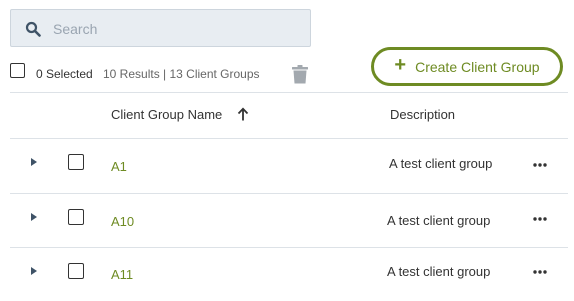 The width and height of the screenshot is (574, 301). What do you see at coordinates (181, 74) in the screenshot?
I see `results-summary: 10 Results | 13 Client Groups` at bounding box center [181, 74].